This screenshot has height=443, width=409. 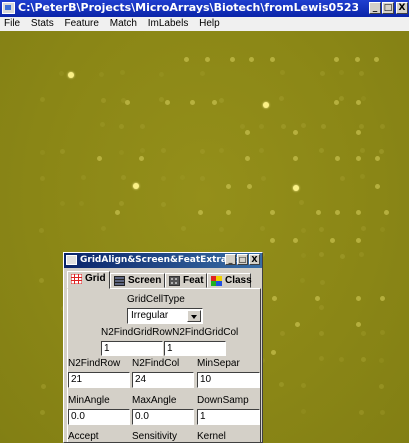 I want to click on grid-cell-type-select: Irregular, so click(x=165, y=316).